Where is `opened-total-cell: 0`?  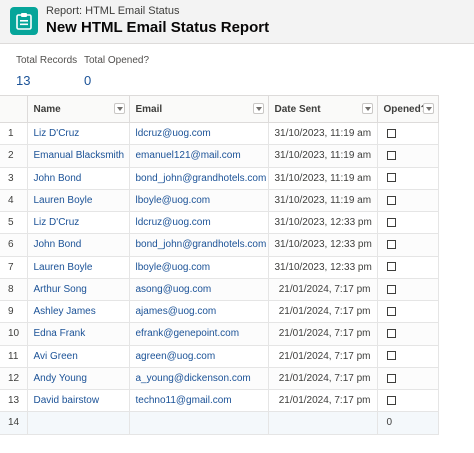
opened-total-cell: 0 is located at coordinates (407, 423).